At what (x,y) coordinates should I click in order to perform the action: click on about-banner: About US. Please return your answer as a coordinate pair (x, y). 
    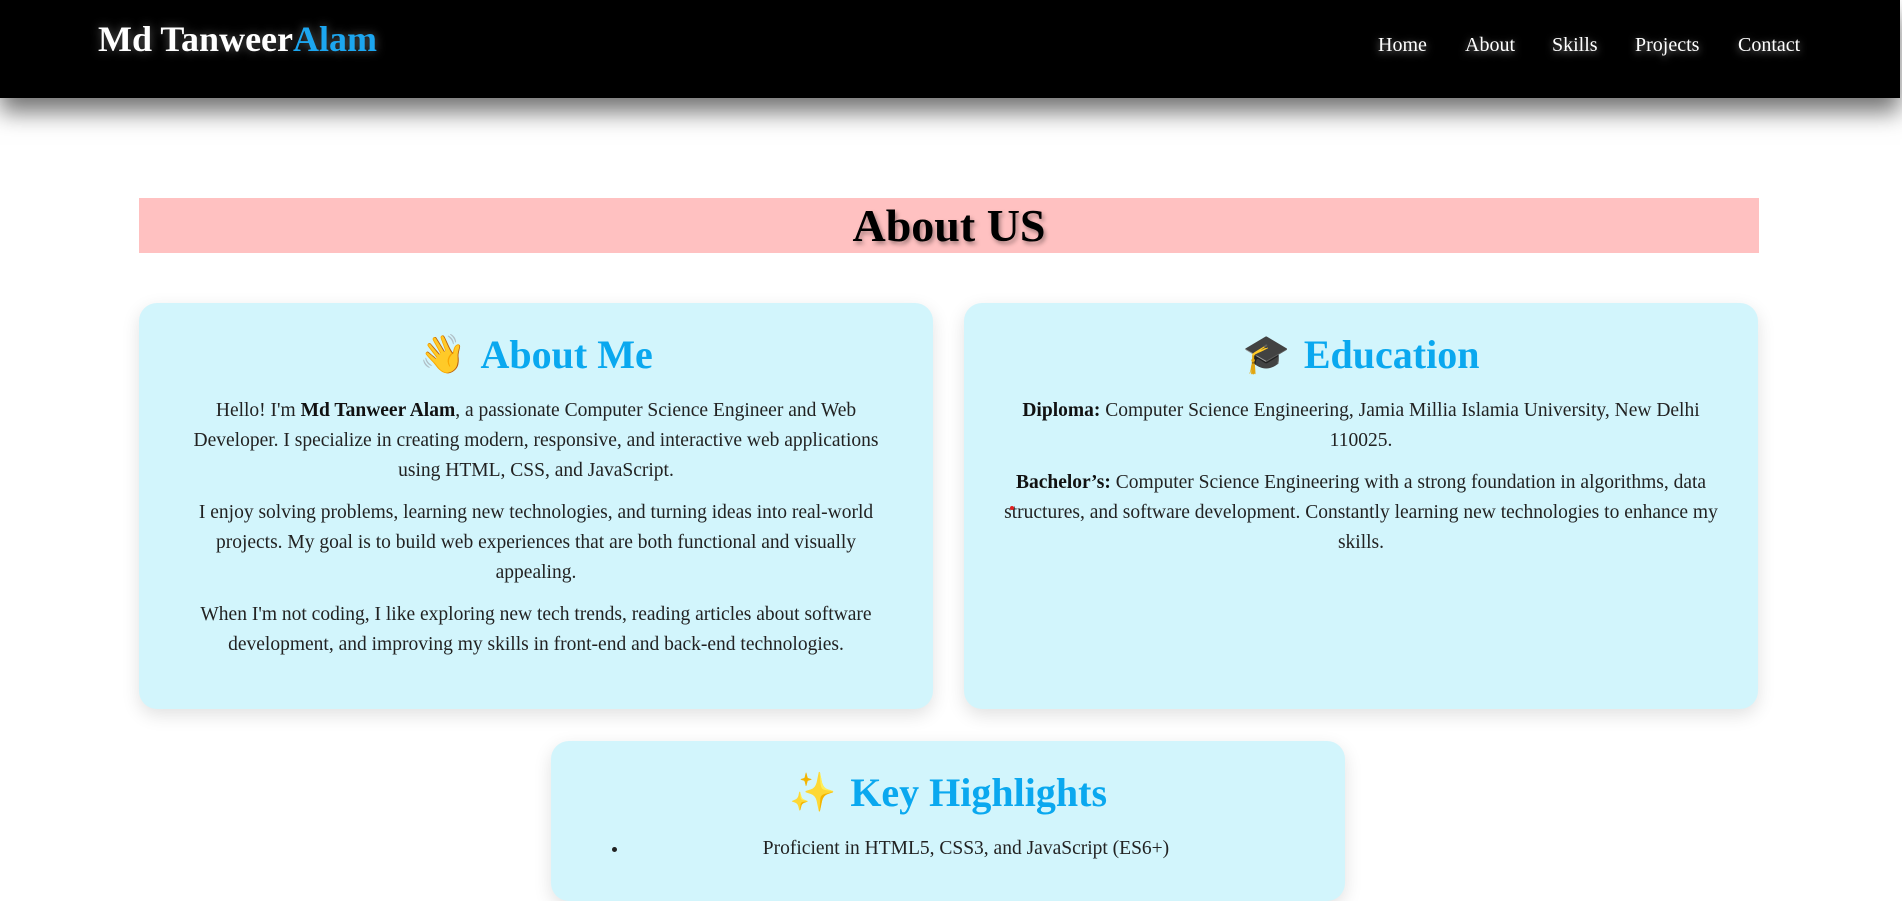
    Looking at the image, I should click on (949, 225).